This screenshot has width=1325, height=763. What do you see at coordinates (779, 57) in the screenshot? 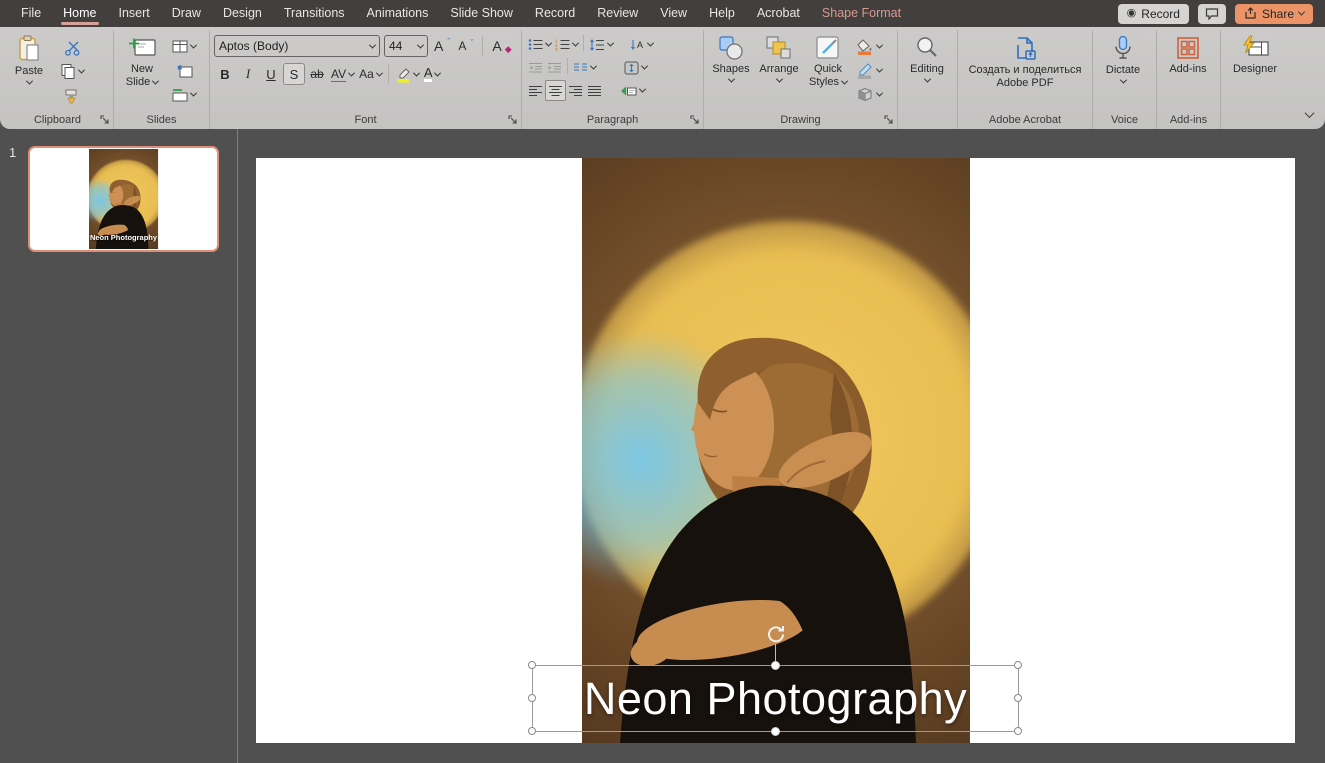
I see `arrange-button: Arrange` at bounding box center [779, 57].